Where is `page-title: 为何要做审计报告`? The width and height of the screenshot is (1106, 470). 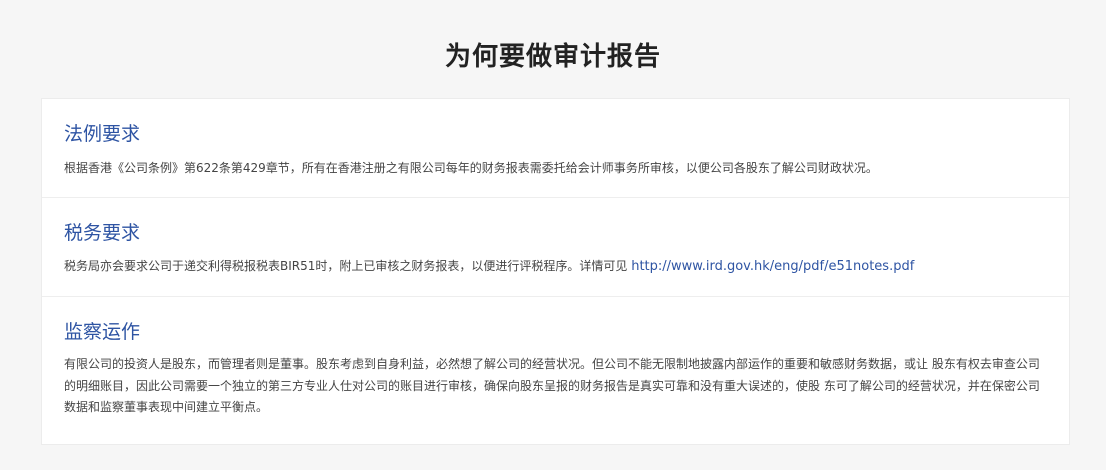
page-title: 为何要做审计报告 is located at coordinates (552, 57).